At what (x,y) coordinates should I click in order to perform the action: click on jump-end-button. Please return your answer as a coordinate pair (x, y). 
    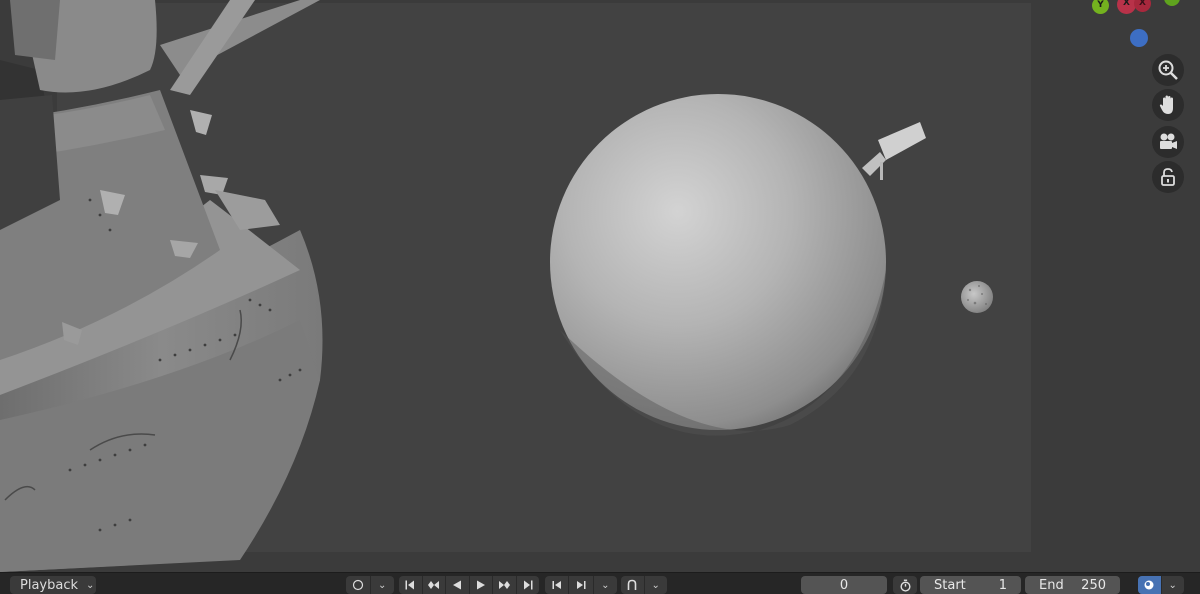
    Looking at the image, I should click on (528, 585).